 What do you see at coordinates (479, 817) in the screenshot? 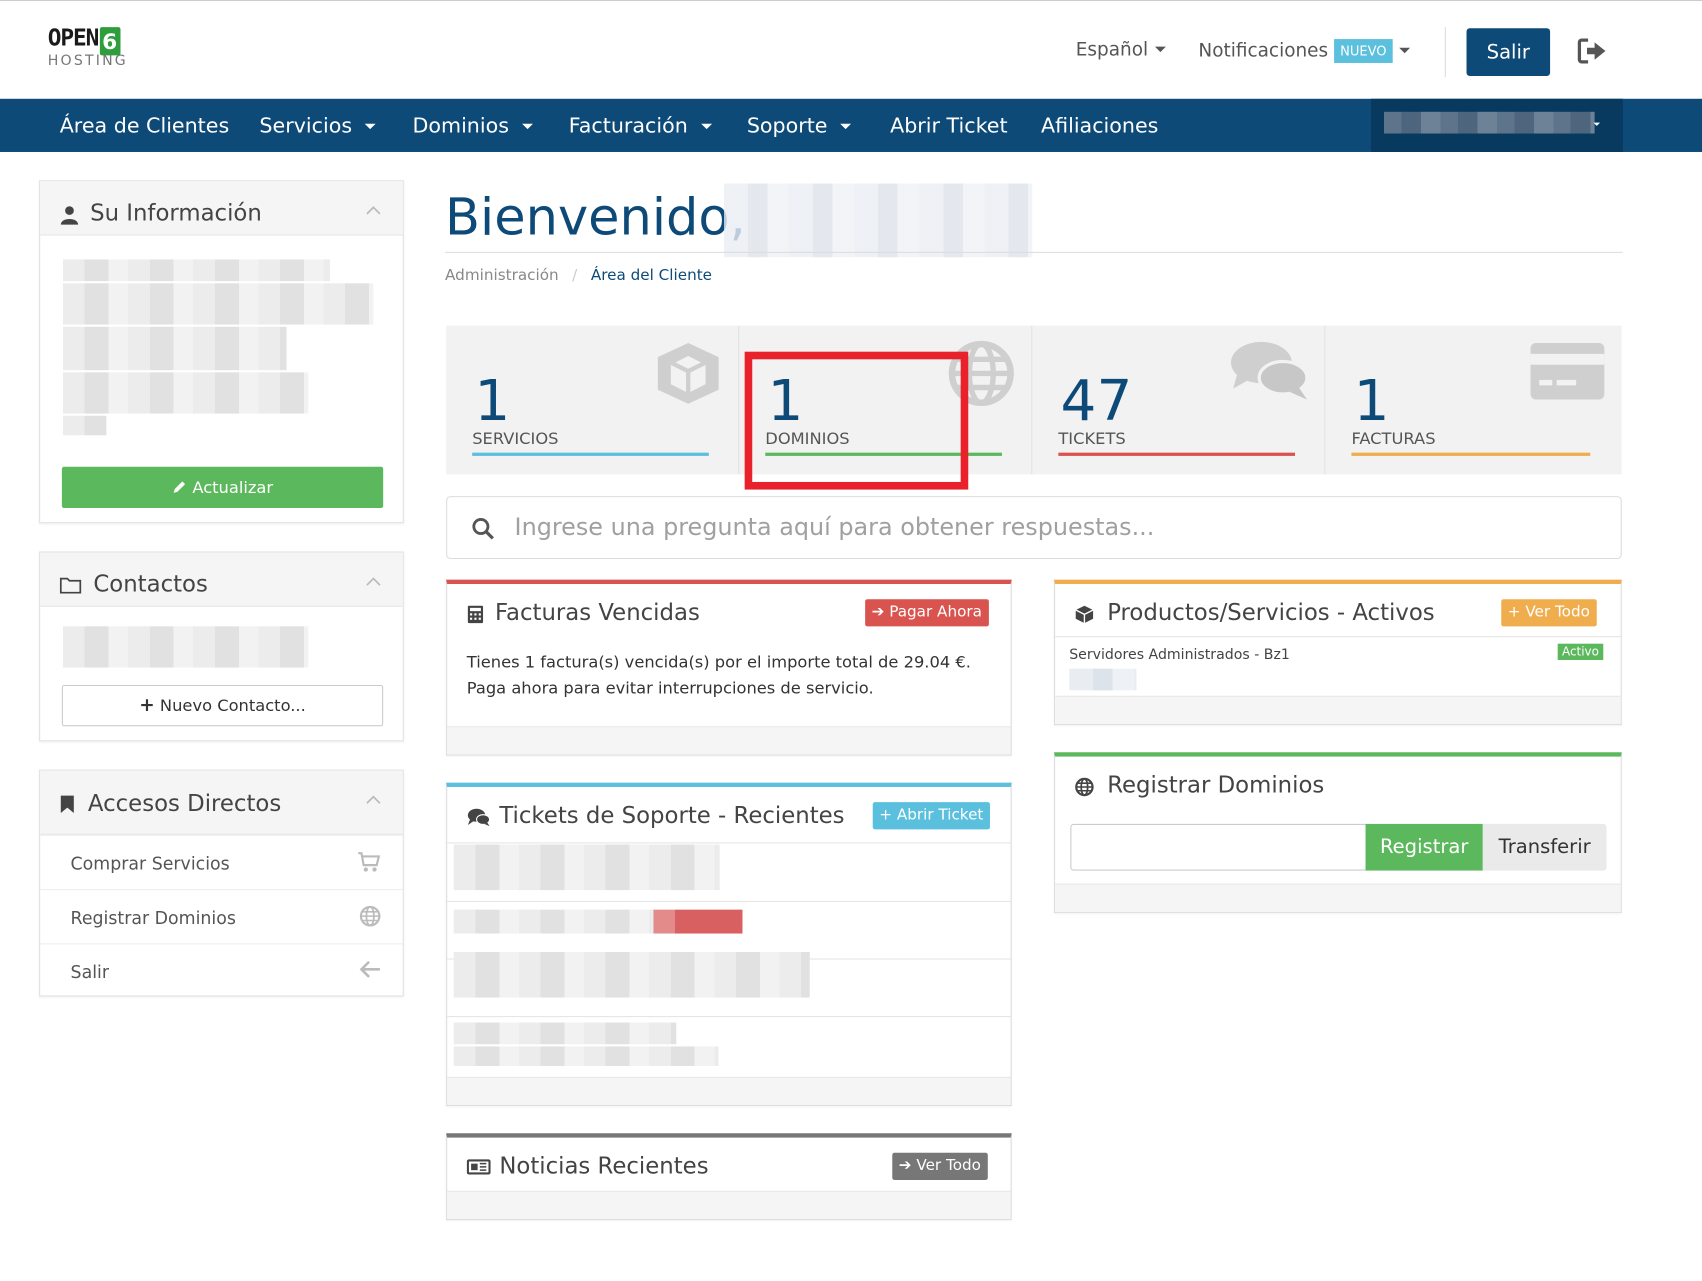
I see `comments-icon` at bounding box center [479, 817].